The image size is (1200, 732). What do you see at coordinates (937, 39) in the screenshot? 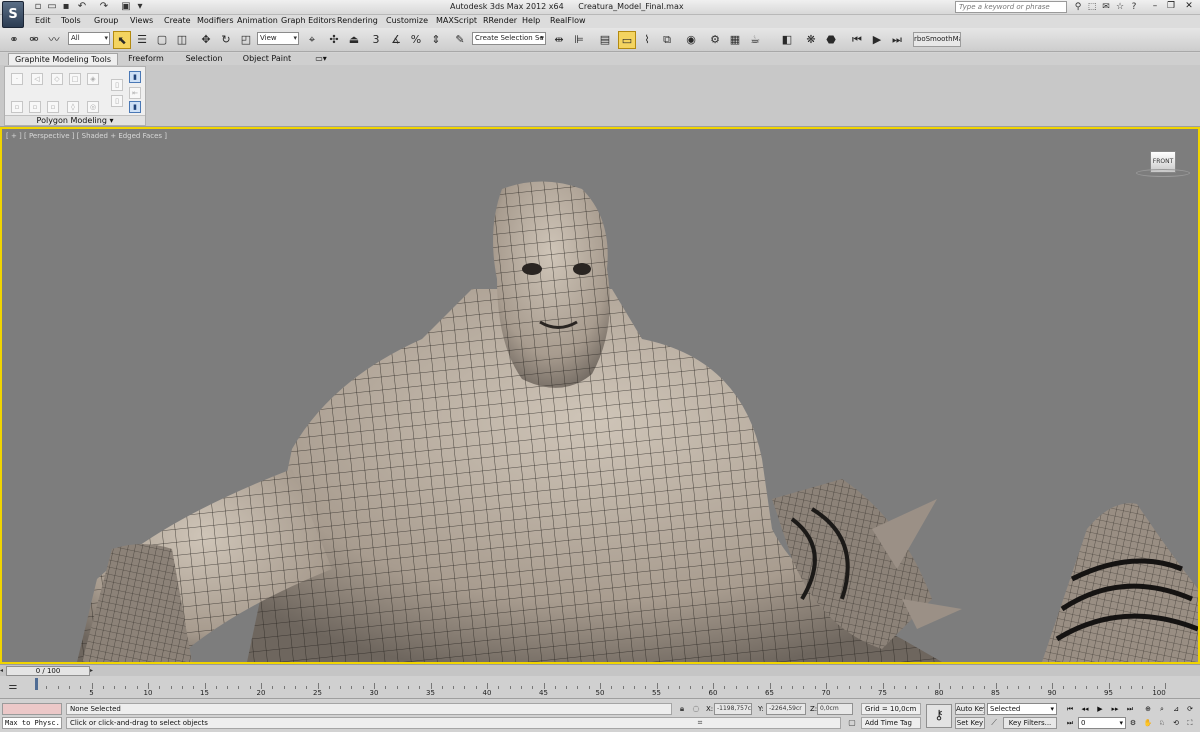
I see `turbosmooth-button: rboSmoothMa` at bounding box center [937, 39].